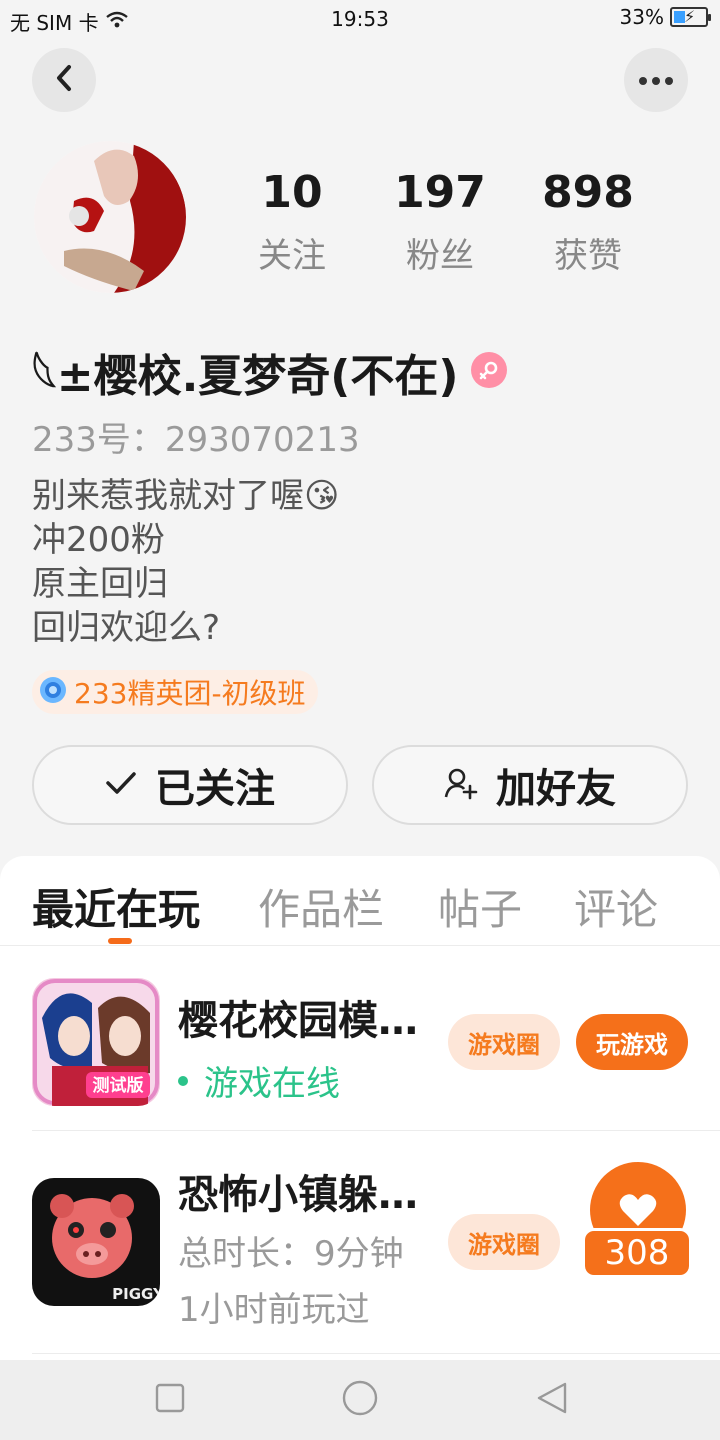 Image resolution: width=720 pixels, height=1440 pixels. I want to click on stat-value: 197, so click(440, 192).